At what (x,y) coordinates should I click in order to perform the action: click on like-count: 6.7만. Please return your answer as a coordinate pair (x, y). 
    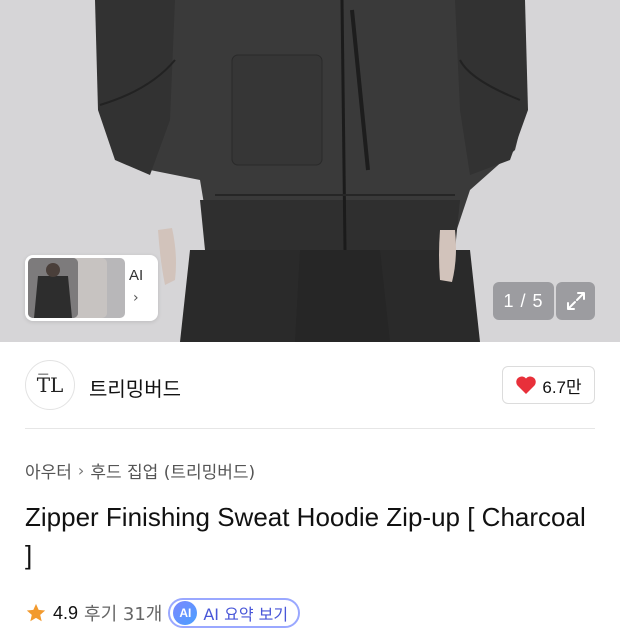
    Looking at the image, I should click on (562, 387).